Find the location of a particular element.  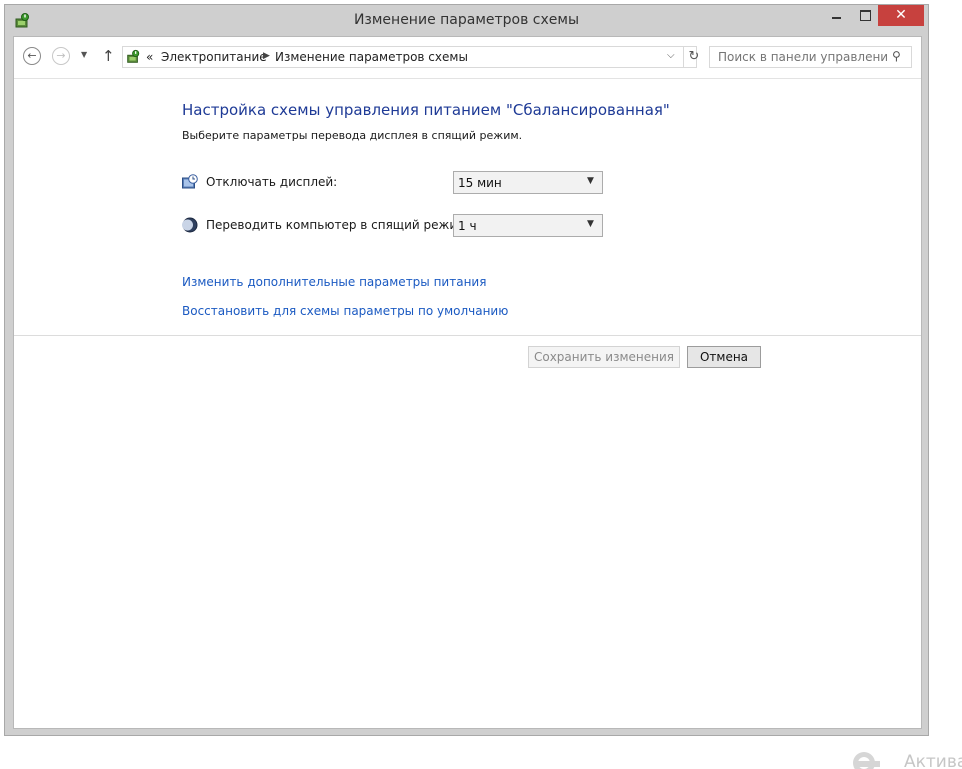

divider is located at coordinates (467, 335).